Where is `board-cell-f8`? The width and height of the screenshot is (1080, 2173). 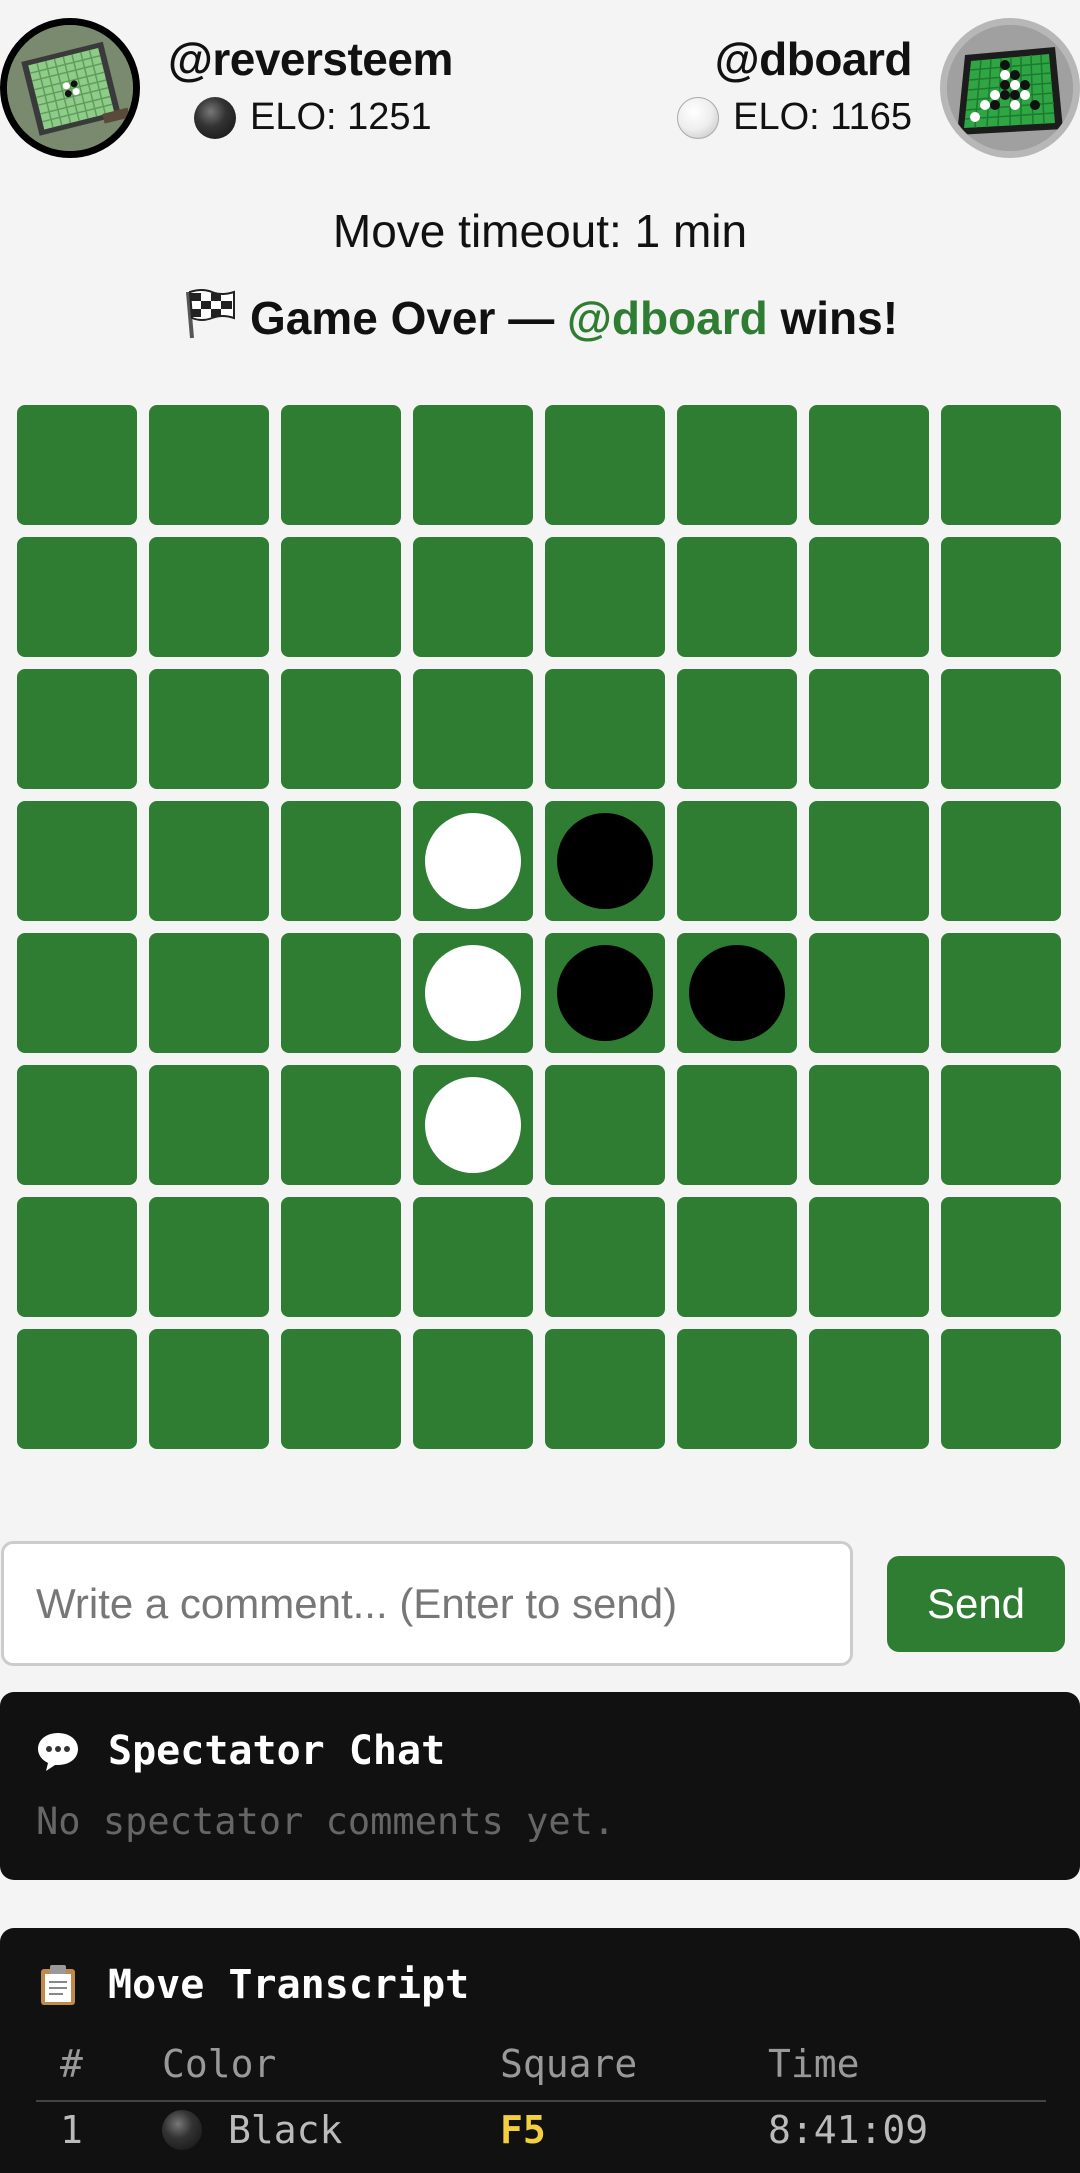
board-cell-f8 is located at coordinates (737, 1389).